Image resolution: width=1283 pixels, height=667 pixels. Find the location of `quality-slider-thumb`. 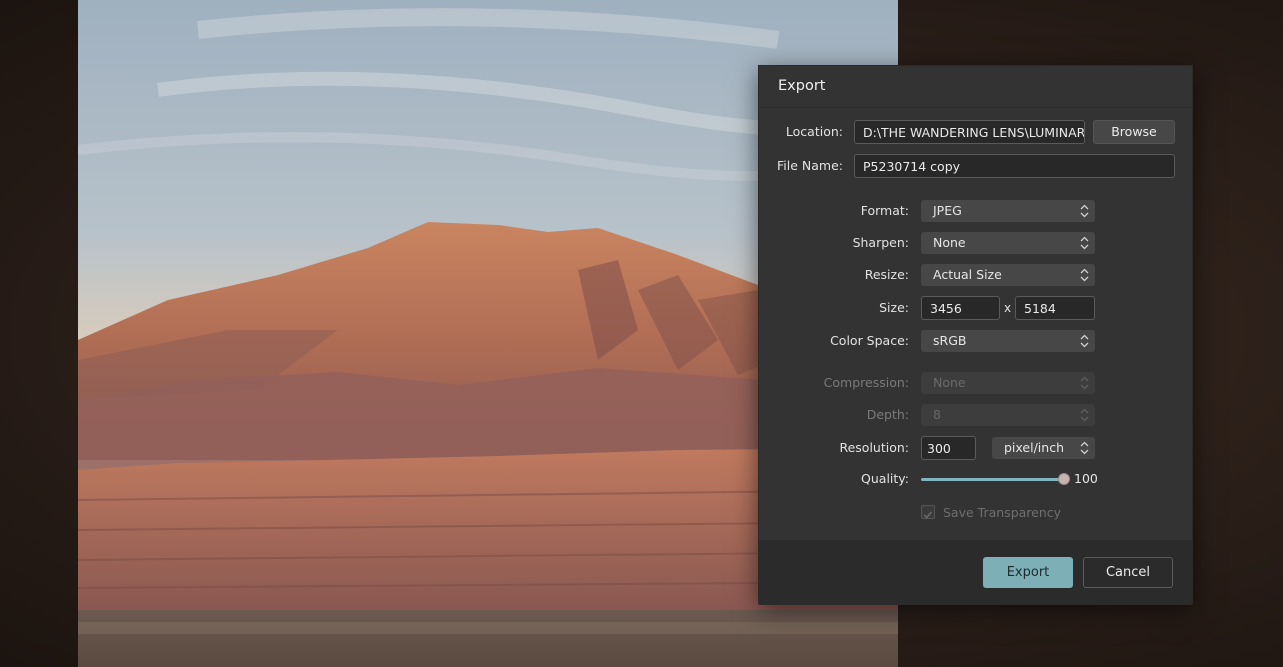

quality-slider-thumb is located at coordinates (1064, 479).